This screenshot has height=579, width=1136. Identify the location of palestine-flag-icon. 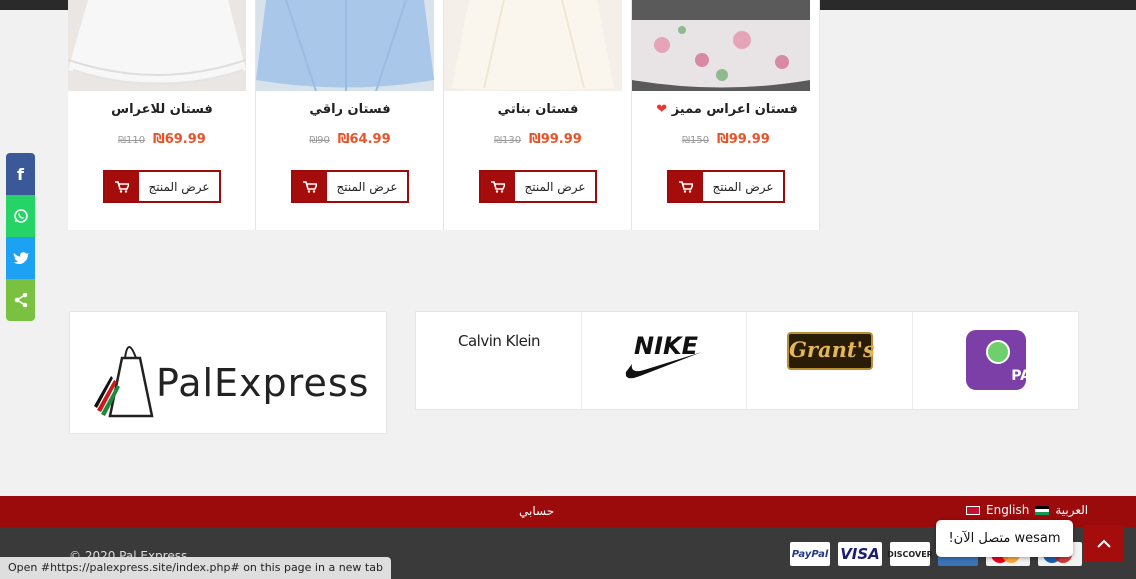
(1042, 510).